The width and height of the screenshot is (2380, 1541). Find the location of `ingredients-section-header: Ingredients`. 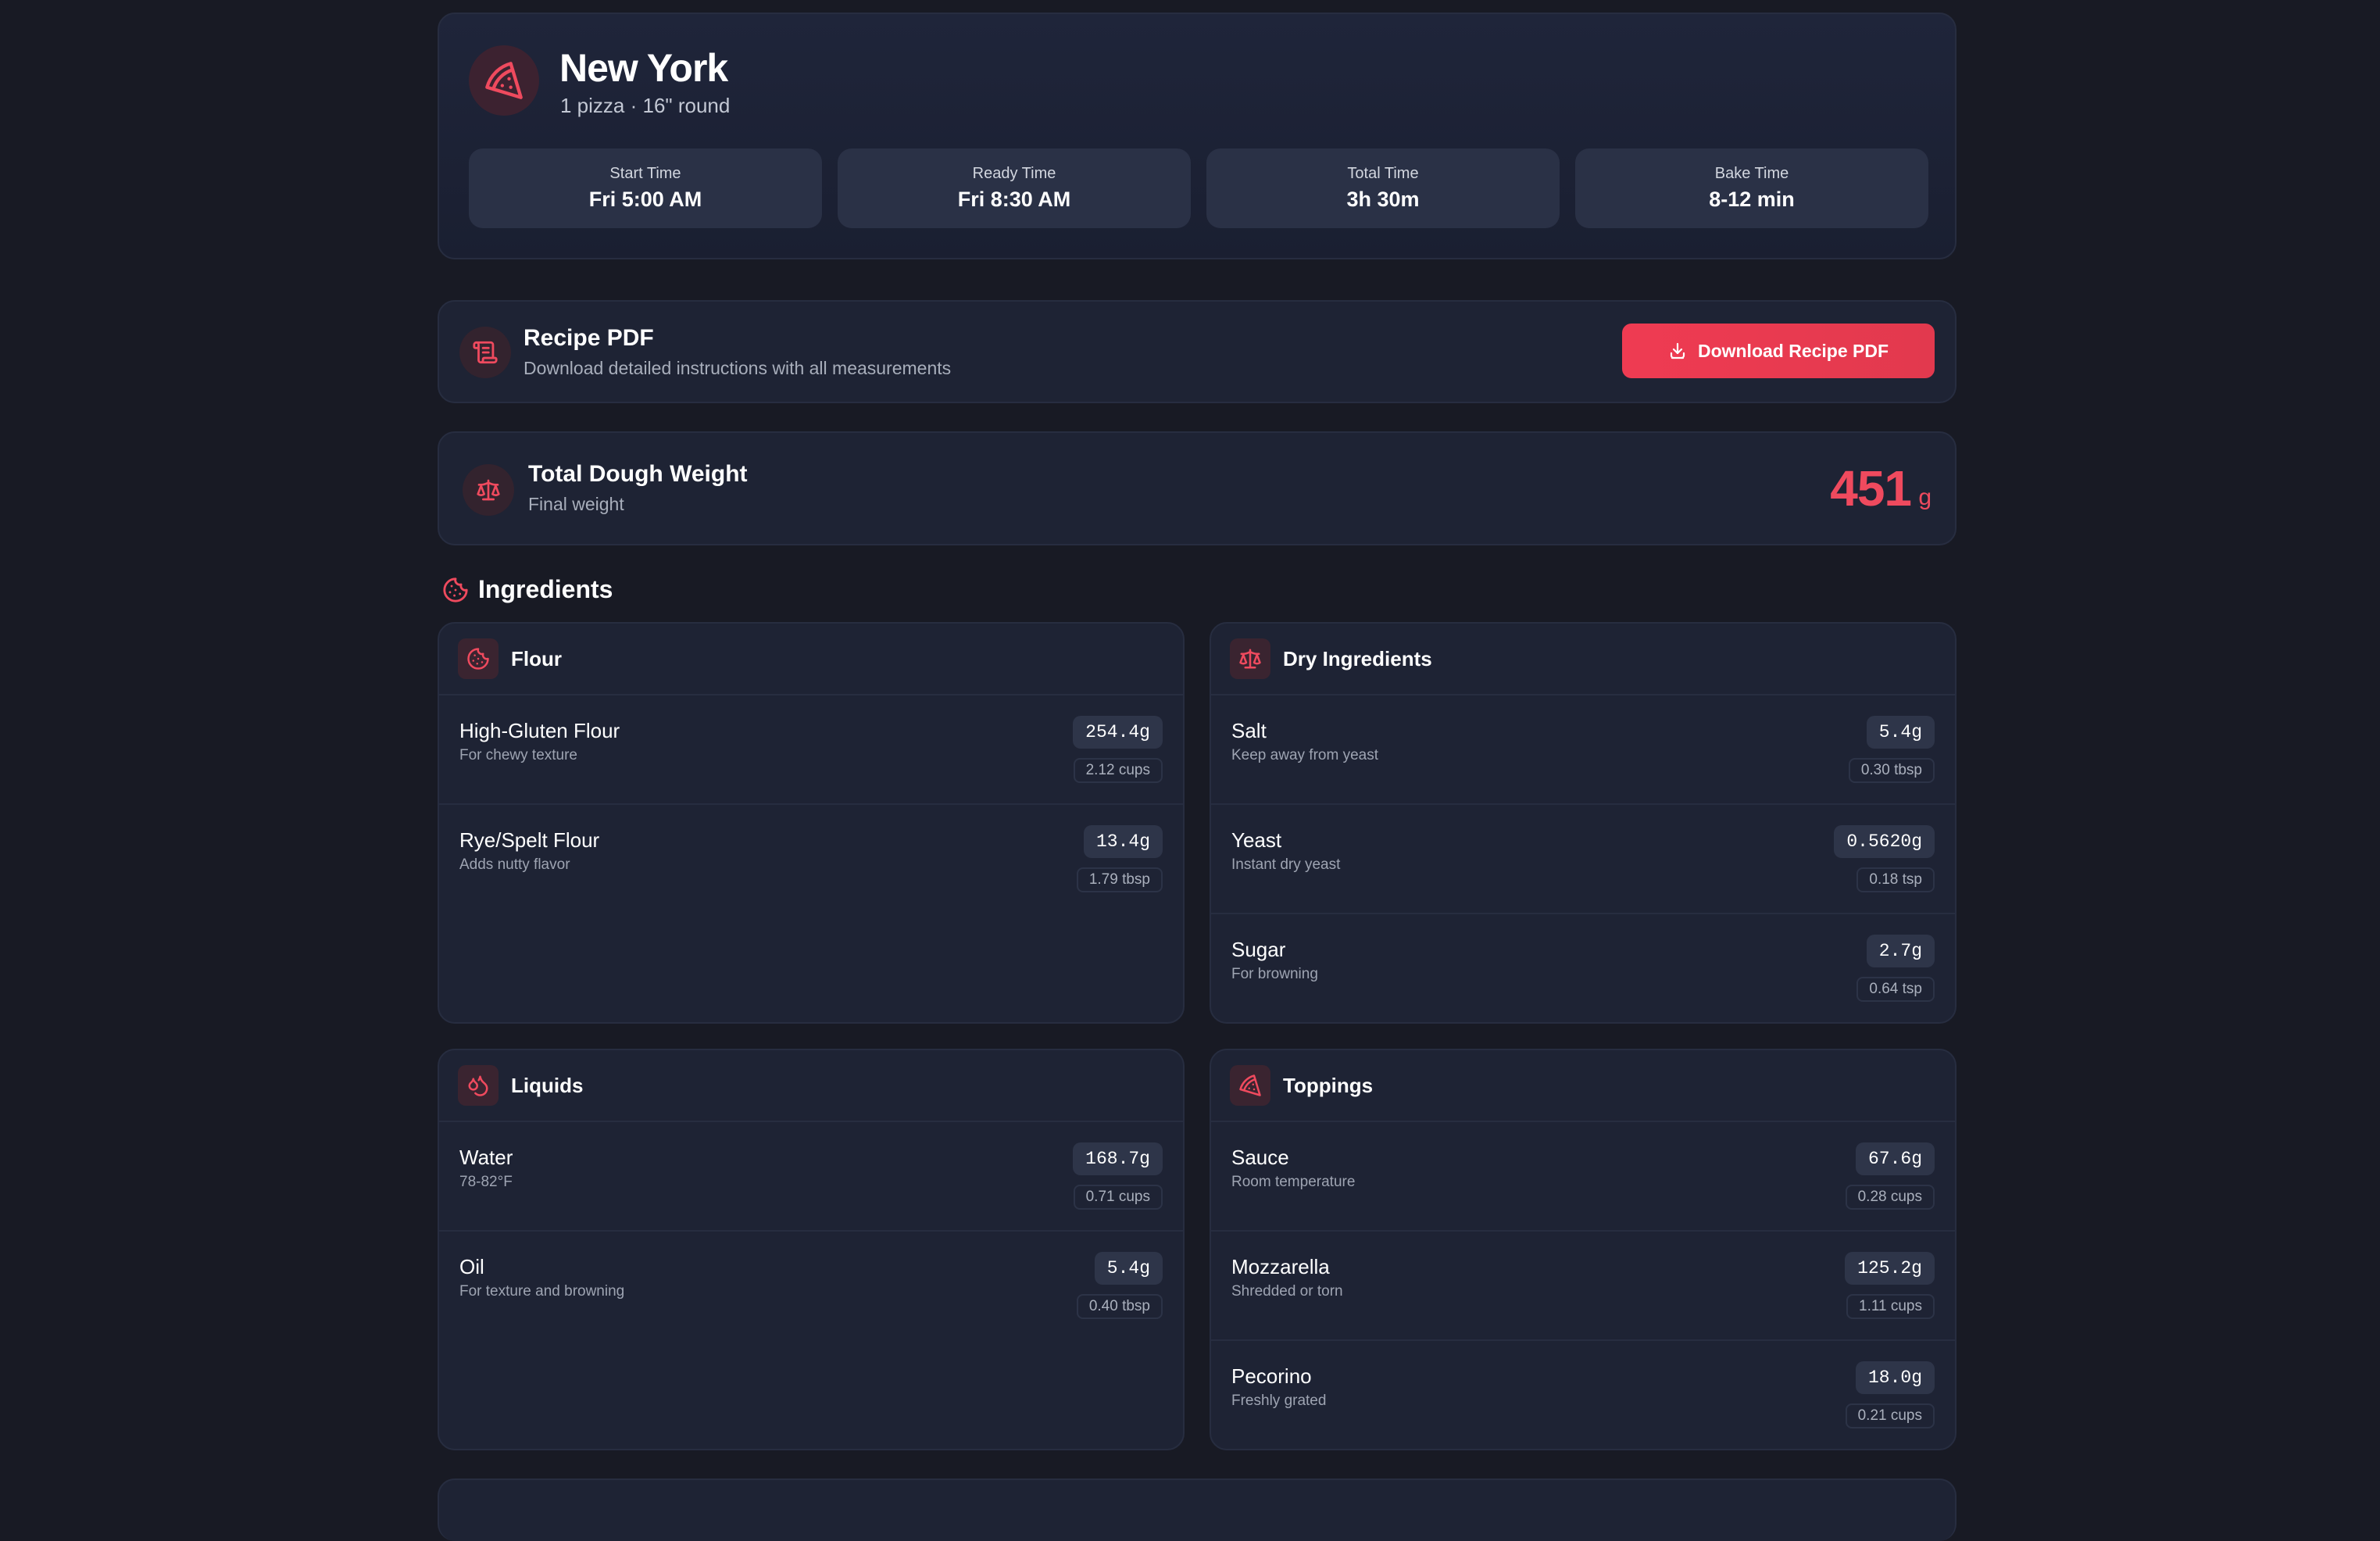

ingredients-section-header: Ingredients is located at coordinates (527, 589).